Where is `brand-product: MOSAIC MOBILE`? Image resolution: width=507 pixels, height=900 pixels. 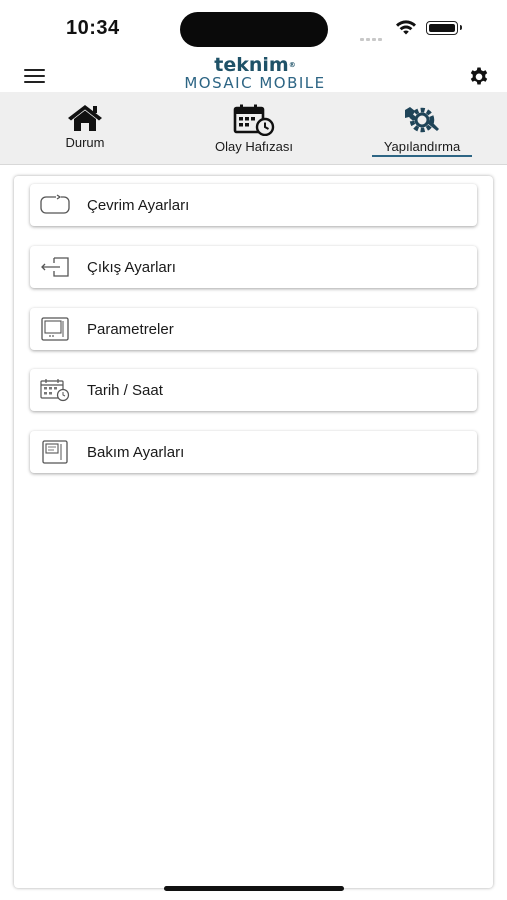
brand-product: MOSAIC MOBILE is located at coordinates (255, 83).